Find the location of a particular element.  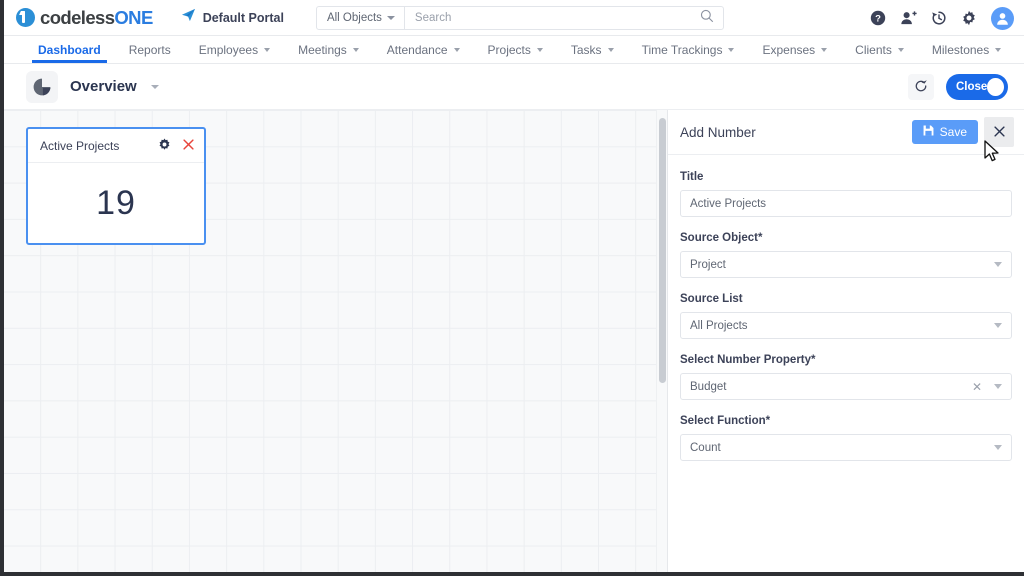

save-button: Save is located at coordinates (944, 132).